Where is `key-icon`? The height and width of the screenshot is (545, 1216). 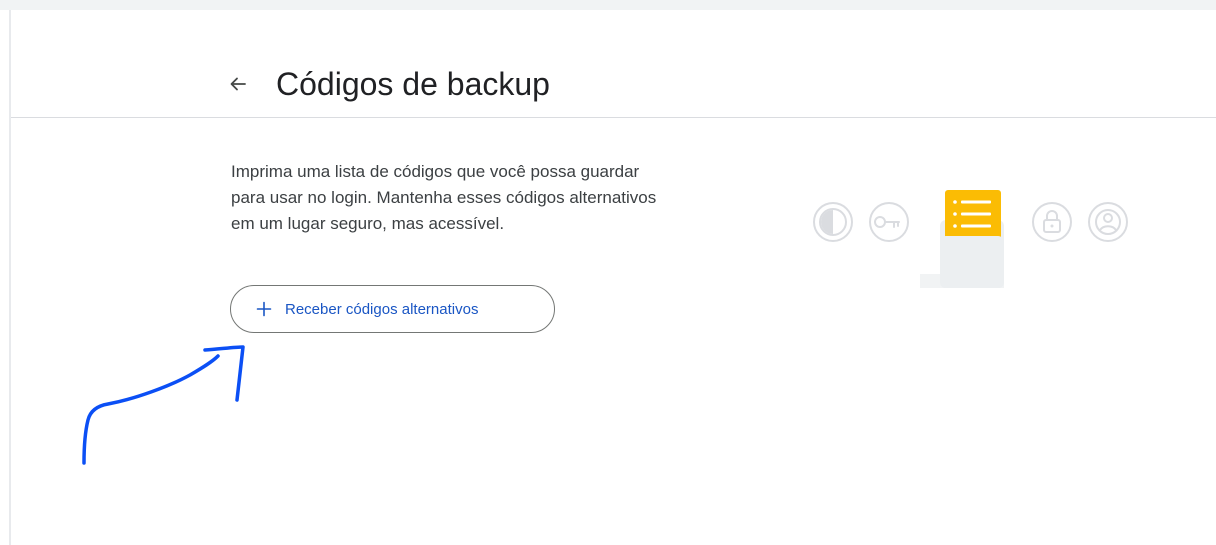 key-icon is located at coordinates (889, 222).